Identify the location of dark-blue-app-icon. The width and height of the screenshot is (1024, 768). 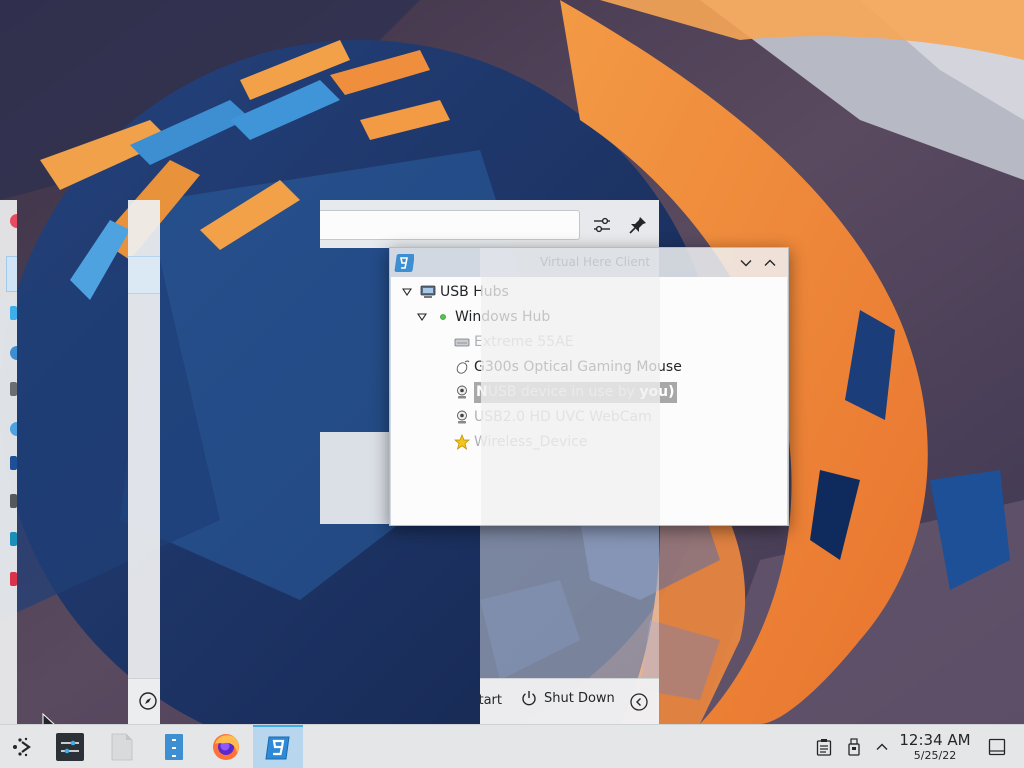
(13, 463).